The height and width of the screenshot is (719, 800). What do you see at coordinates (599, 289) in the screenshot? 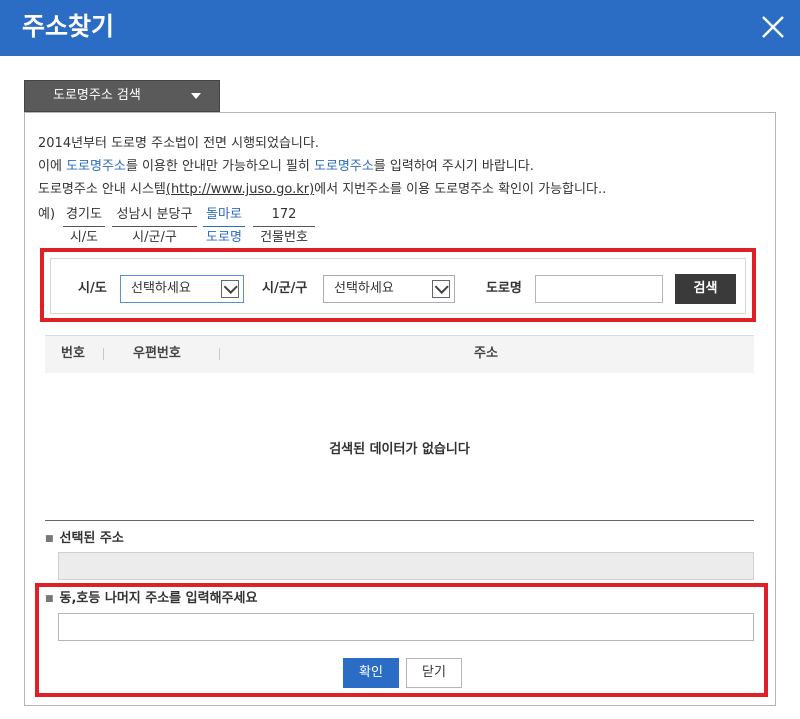
I see `road-name-input` at bounding box center [599, 289].